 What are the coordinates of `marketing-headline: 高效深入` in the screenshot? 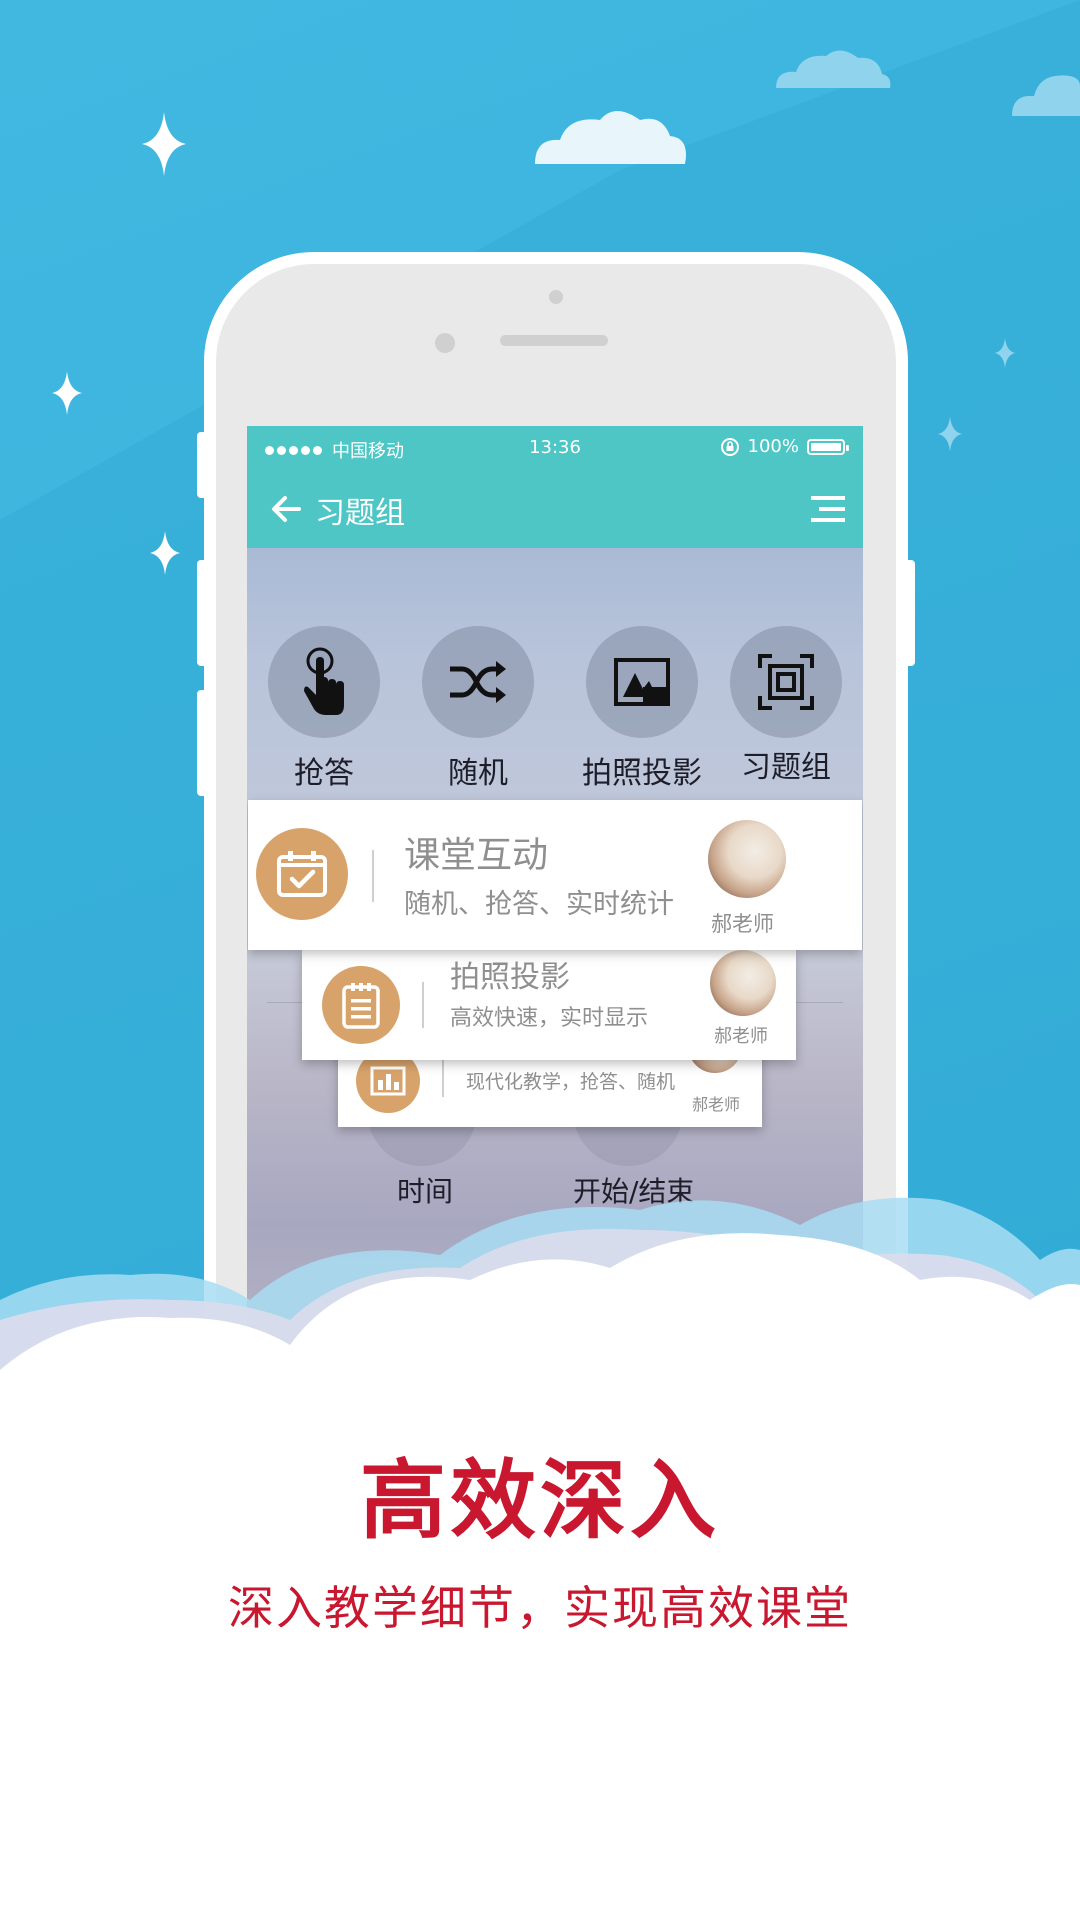 It's located at (540, 1501).